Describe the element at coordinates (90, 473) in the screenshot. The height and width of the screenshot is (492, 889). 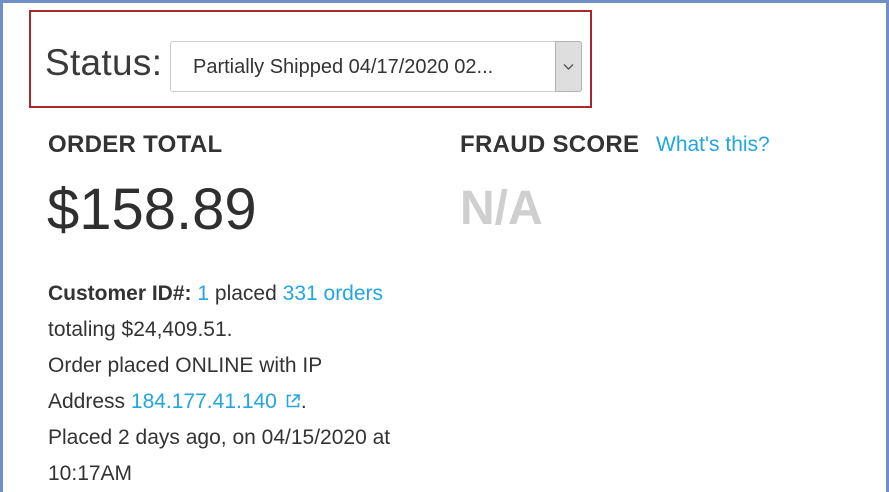
I see `placed-time-line: 10:17AM` at that location.